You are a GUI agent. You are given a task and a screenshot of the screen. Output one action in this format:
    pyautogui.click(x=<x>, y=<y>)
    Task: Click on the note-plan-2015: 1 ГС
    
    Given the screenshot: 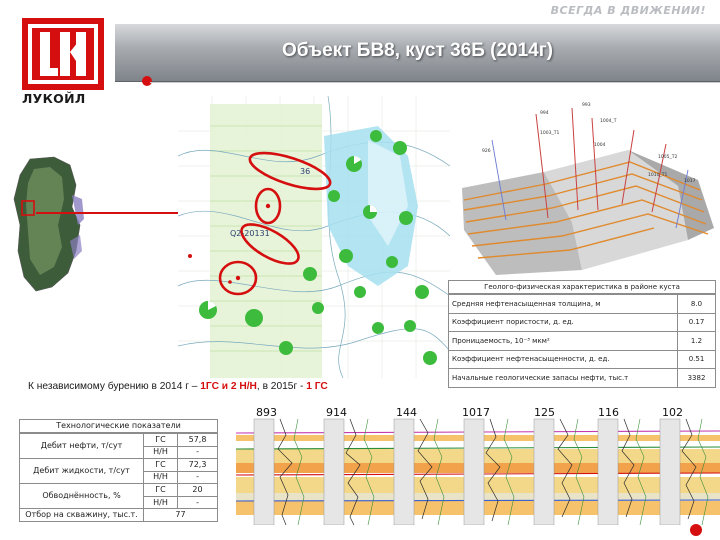 What is the action you would take?
    pyautogui.click(x=317, y=386)
    